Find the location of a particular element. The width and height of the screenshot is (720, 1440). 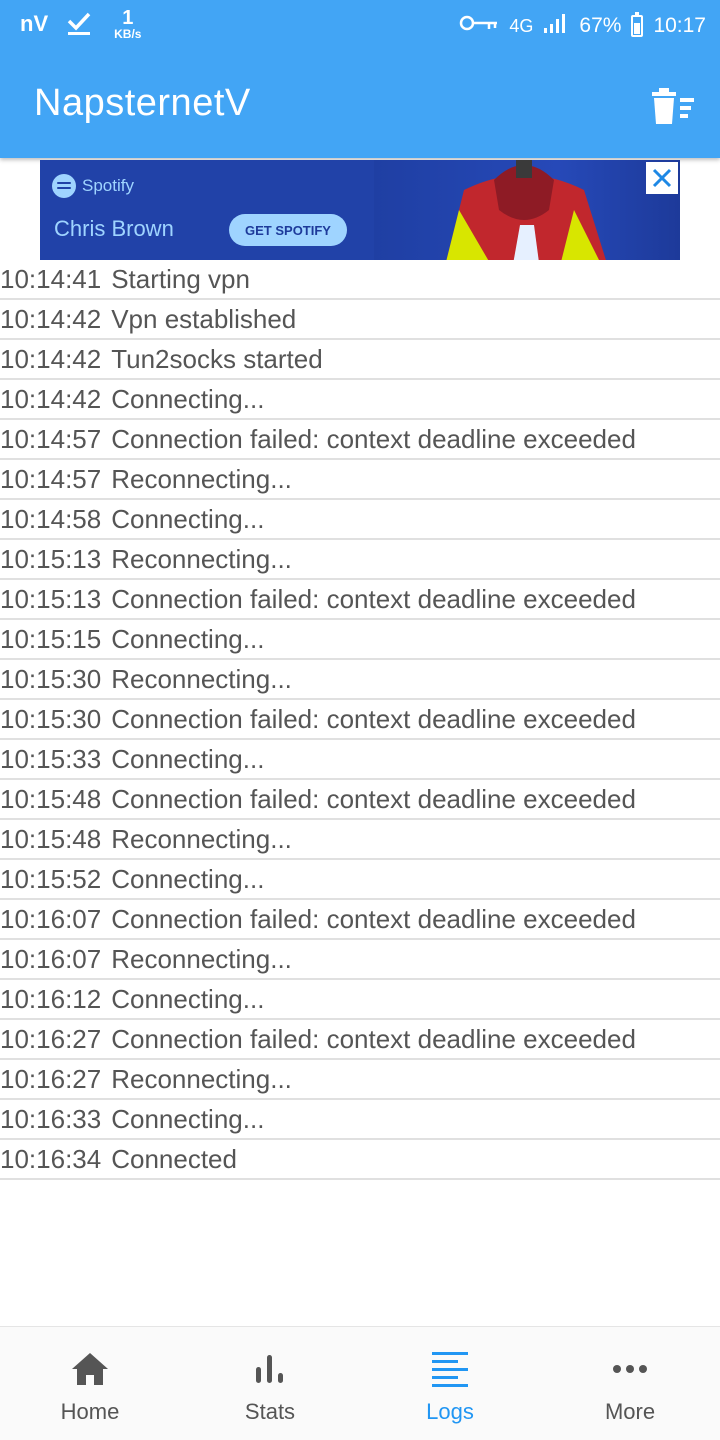

tab-more: More is located at coordinates (630, 1383).